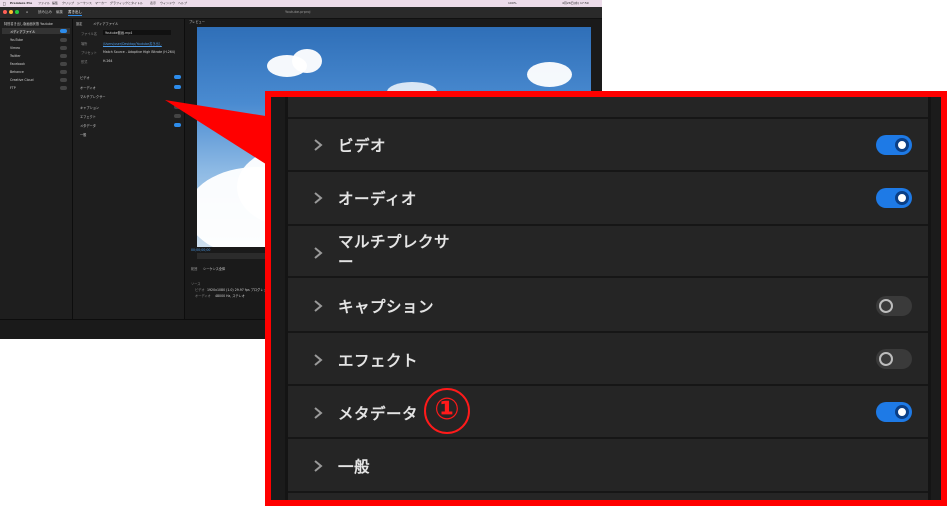 Image resolution: width=952 pixels, height=511 pixels. What do you see at coordinates (45, 12) in the screenshot?
I see `tab-import: 読み込み` at bounding box center [45, 12].